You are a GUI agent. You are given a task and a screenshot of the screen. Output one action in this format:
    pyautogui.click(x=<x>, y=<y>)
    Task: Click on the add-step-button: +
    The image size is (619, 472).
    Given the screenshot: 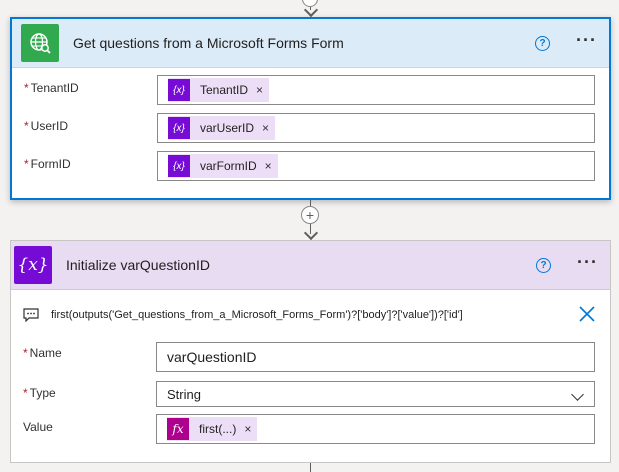 What is the action you would take?
    pyautogui.click(x=310, y=215)
    